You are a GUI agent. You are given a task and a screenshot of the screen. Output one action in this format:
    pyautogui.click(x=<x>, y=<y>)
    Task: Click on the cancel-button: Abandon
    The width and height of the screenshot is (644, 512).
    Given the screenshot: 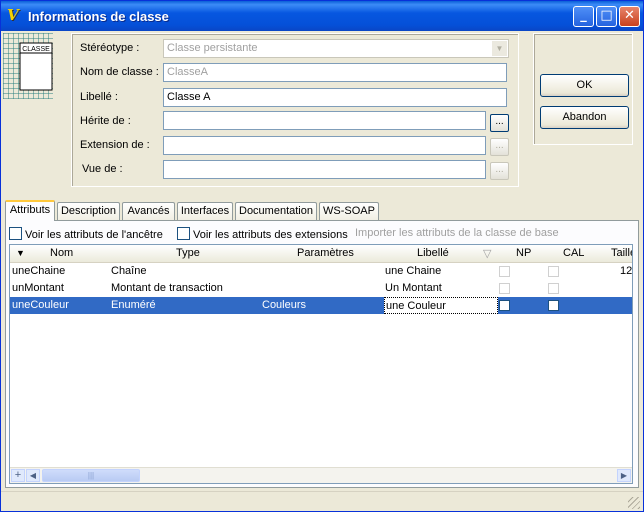 What is the action you would take?
    pyautogui.click(x=584, y=117)
    